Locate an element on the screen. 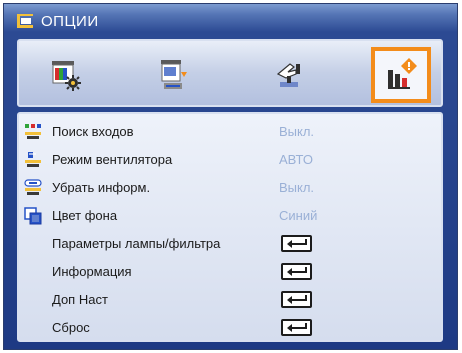 This screenshot has height=353, width=462. menu-row-fan-mode: Режим вентилятора АВТО is located at coordinates (229, 160).